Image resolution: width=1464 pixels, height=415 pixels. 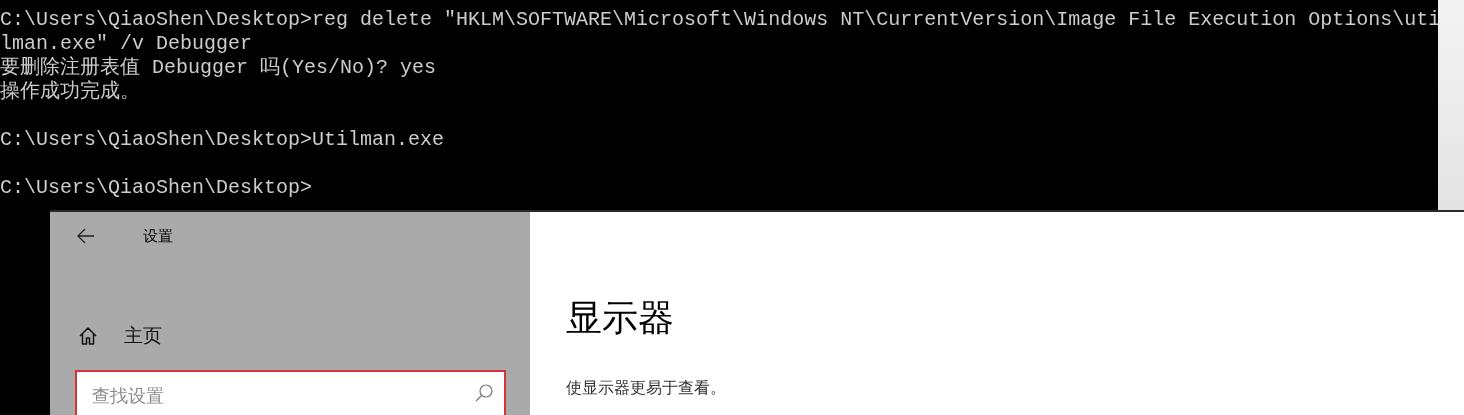 I want to click on back-arrow-icon, so click(x=86, y=236).